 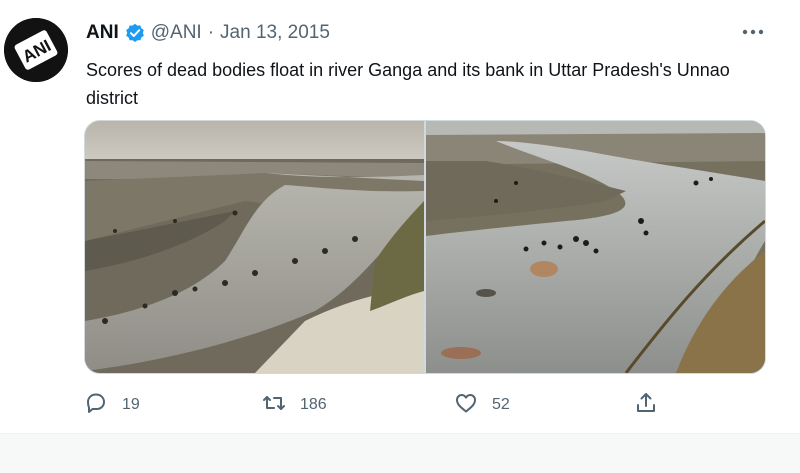 What do you see at coordinates (753, 32) in the screenshot?
I see `more-options-icon` at bounding box center [753, 32].